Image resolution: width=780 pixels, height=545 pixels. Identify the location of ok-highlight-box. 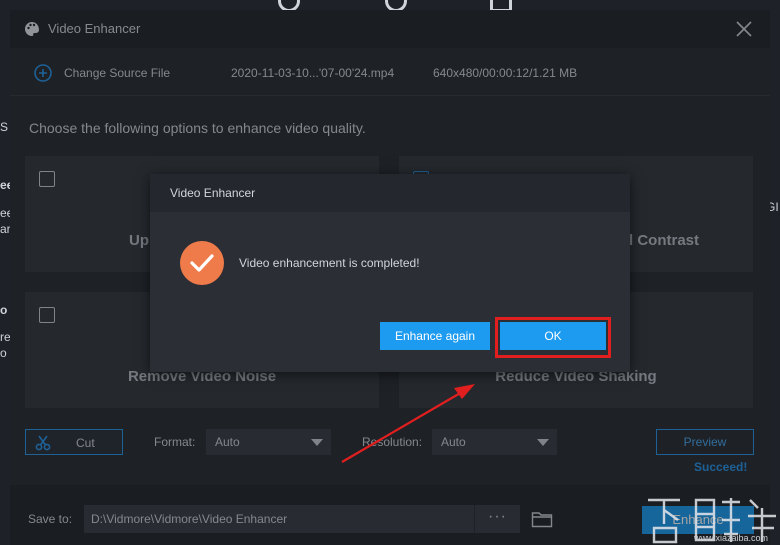
(553, 337).